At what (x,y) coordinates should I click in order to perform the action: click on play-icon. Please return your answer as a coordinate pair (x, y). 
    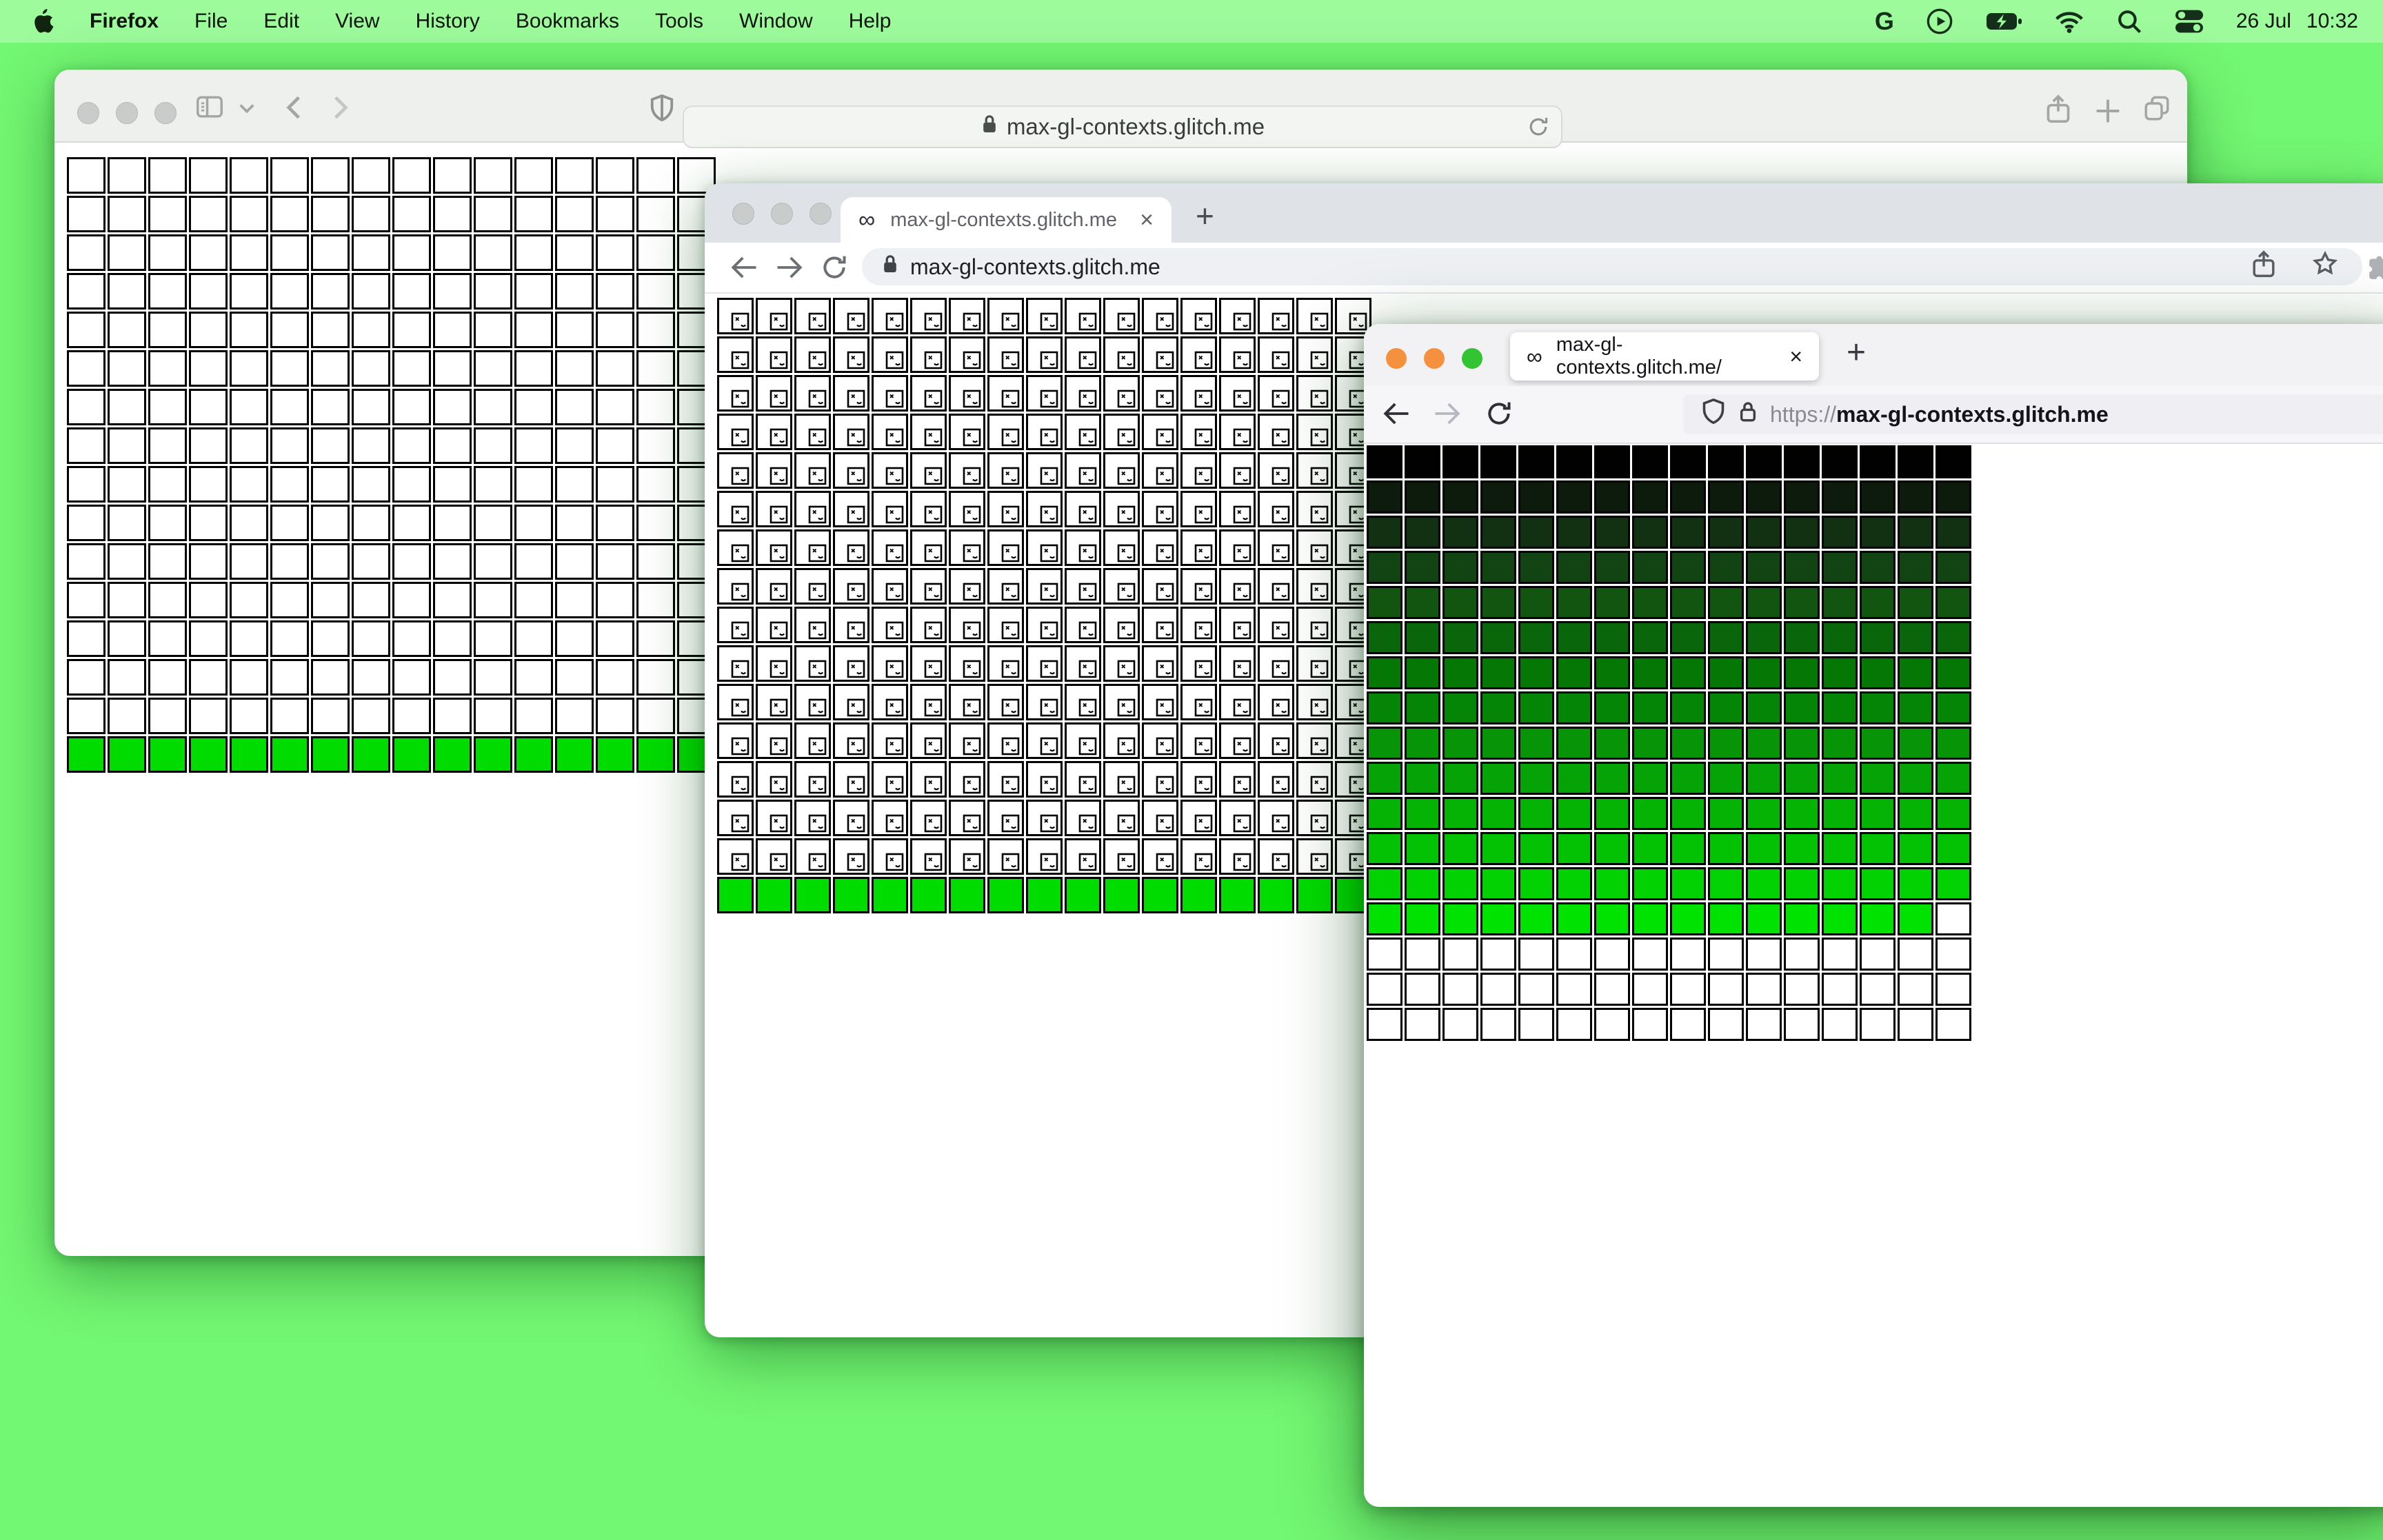
    Looking at the image, I should click on (1939, 22).